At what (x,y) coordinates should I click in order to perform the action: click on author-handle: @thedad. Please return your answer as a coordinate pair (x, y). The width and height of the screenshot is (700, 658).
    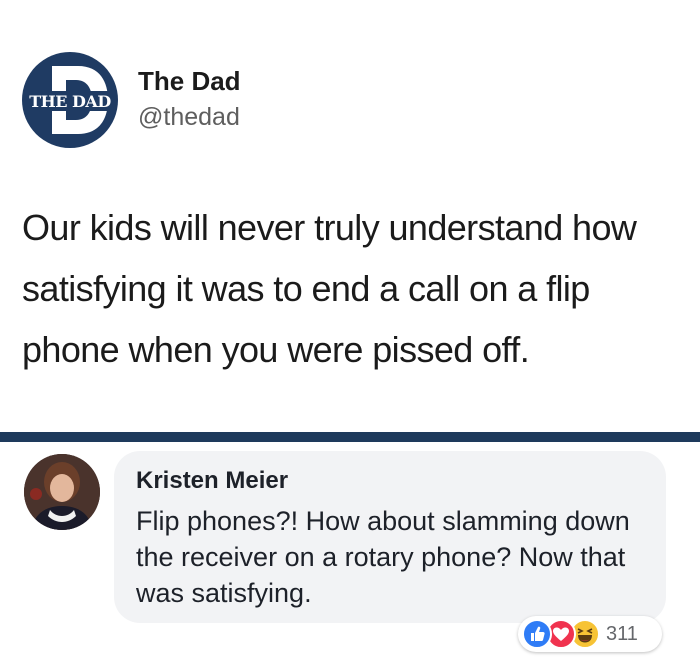
    Looking at the image, I should click on (189, 117).